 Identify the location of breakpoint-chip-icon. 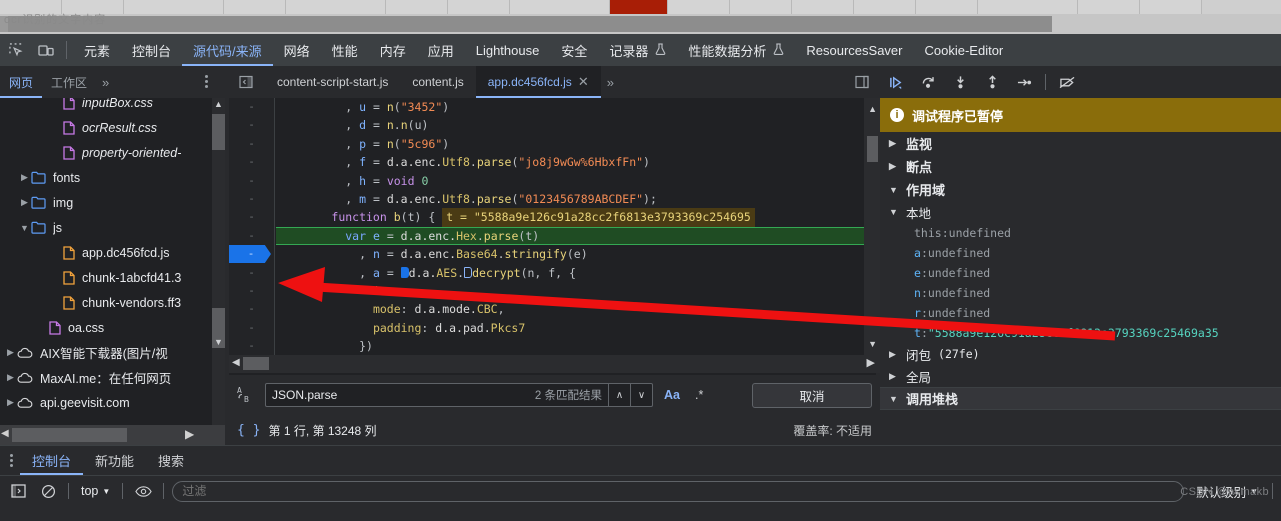
(404, 272).